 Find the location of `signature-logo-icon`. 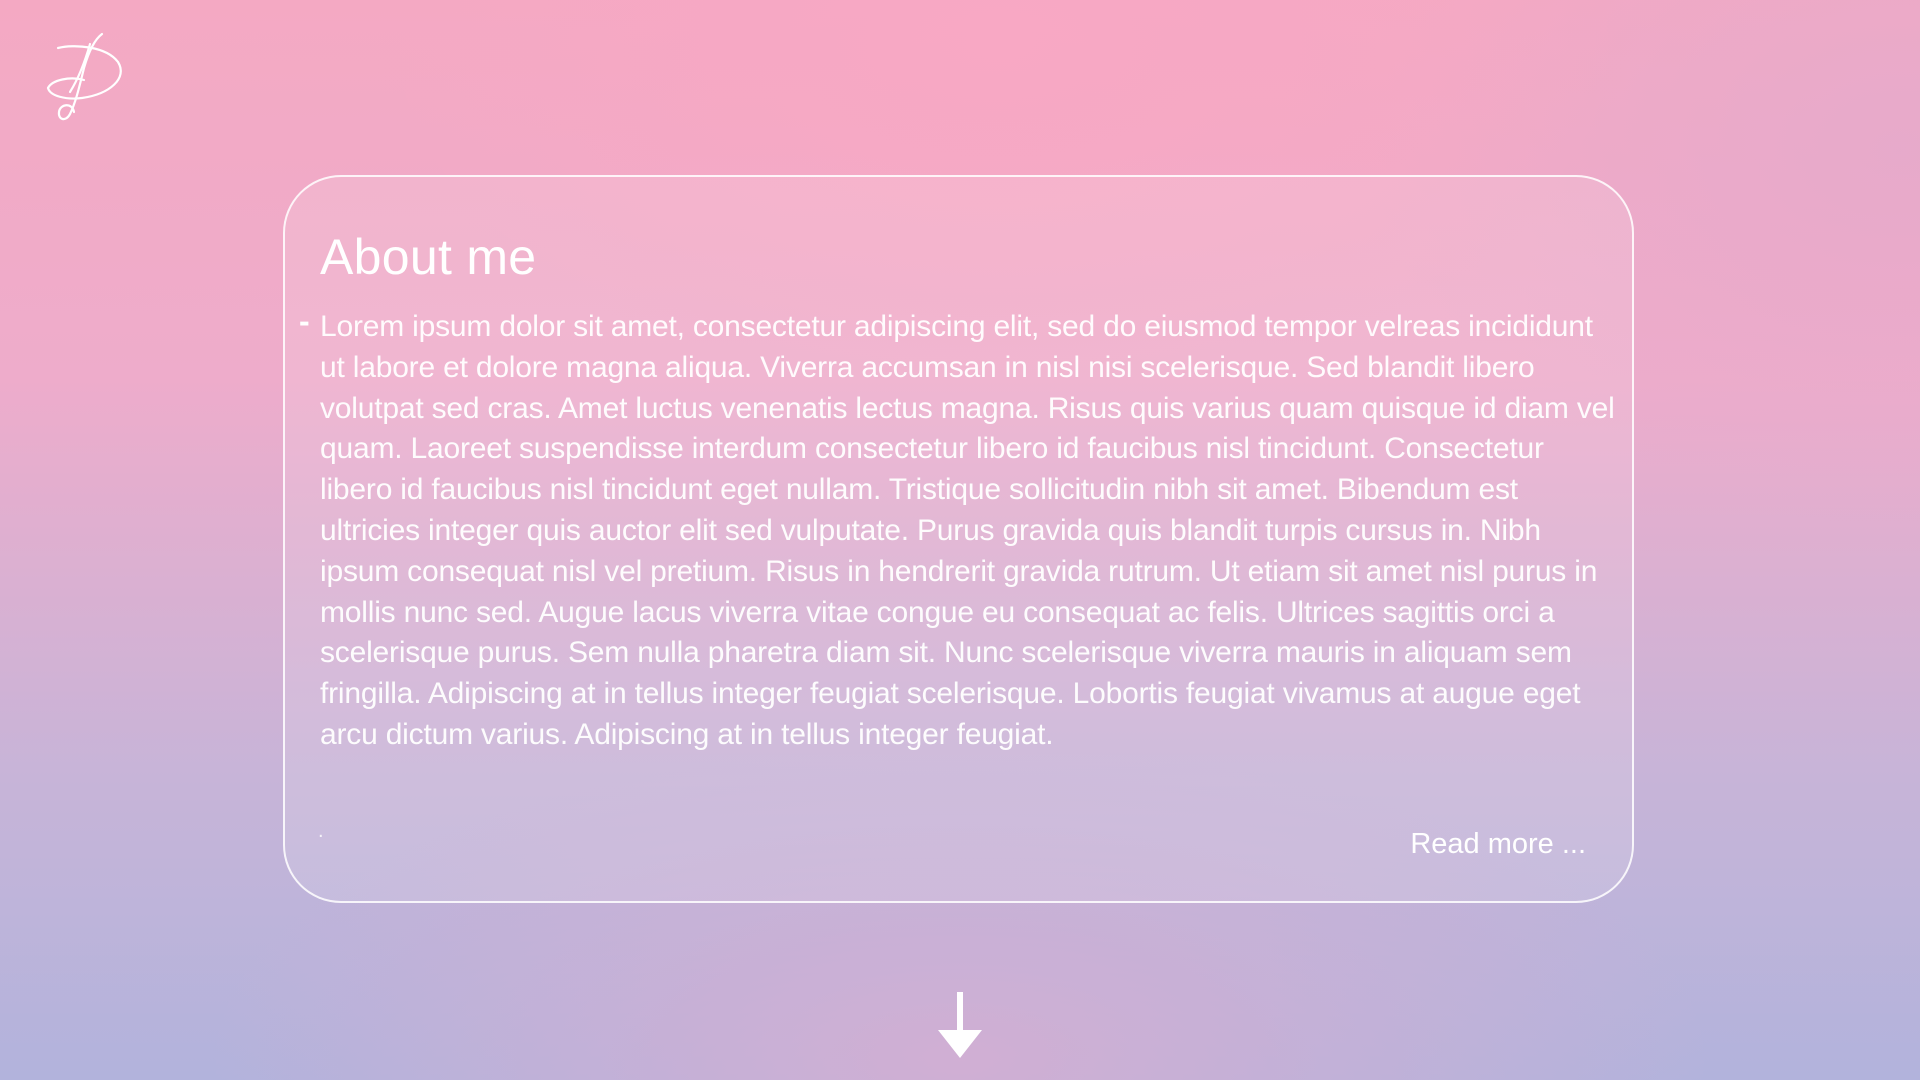

signature-logo-icon is located at coordinates (83, 75).